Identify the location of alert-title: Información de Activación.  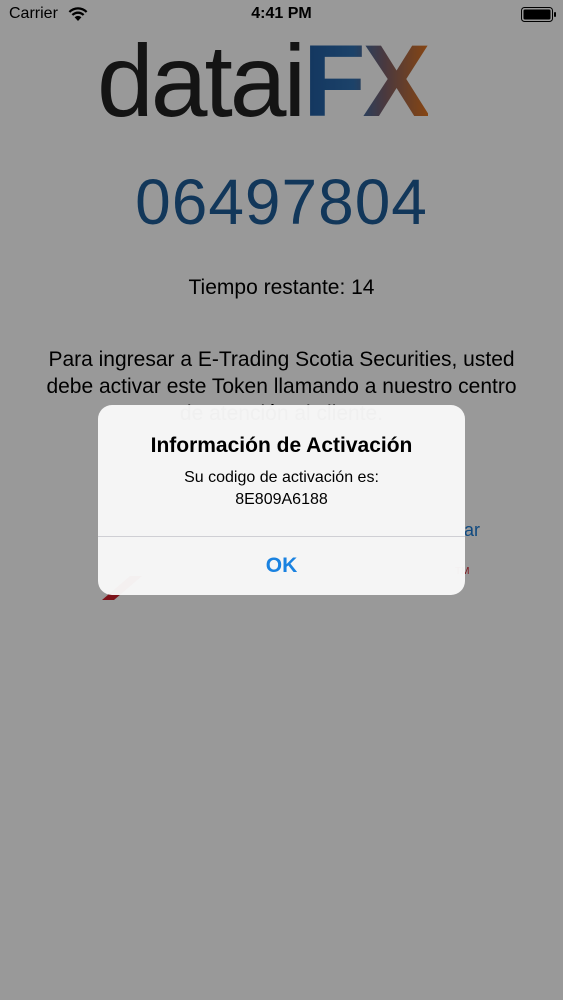
(281, 445).